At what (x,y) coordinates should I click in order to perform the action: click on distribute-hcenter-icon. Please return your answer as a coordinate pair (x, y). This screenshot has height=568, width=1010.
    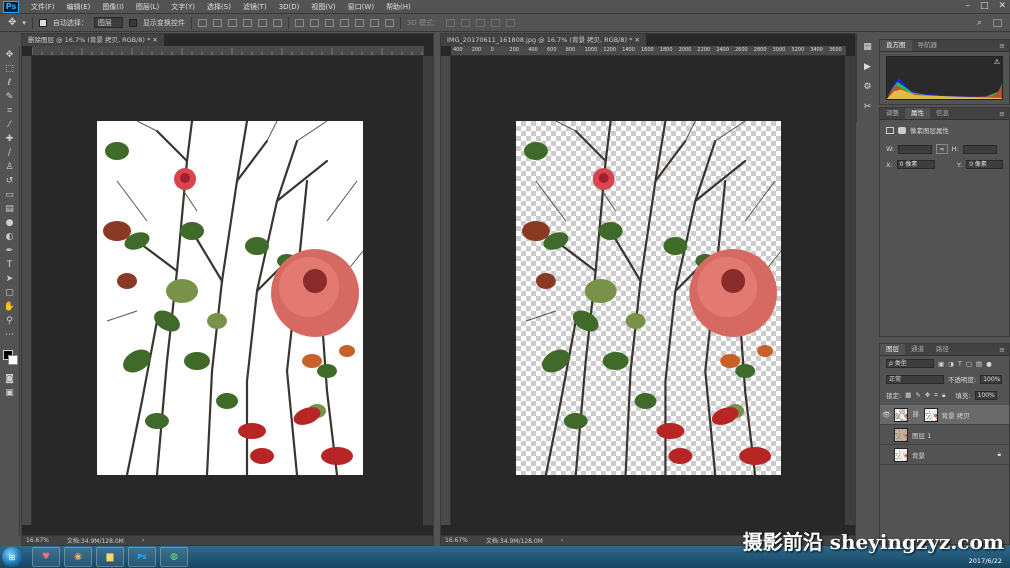
    Looking at the image, I should click on (359, 22).